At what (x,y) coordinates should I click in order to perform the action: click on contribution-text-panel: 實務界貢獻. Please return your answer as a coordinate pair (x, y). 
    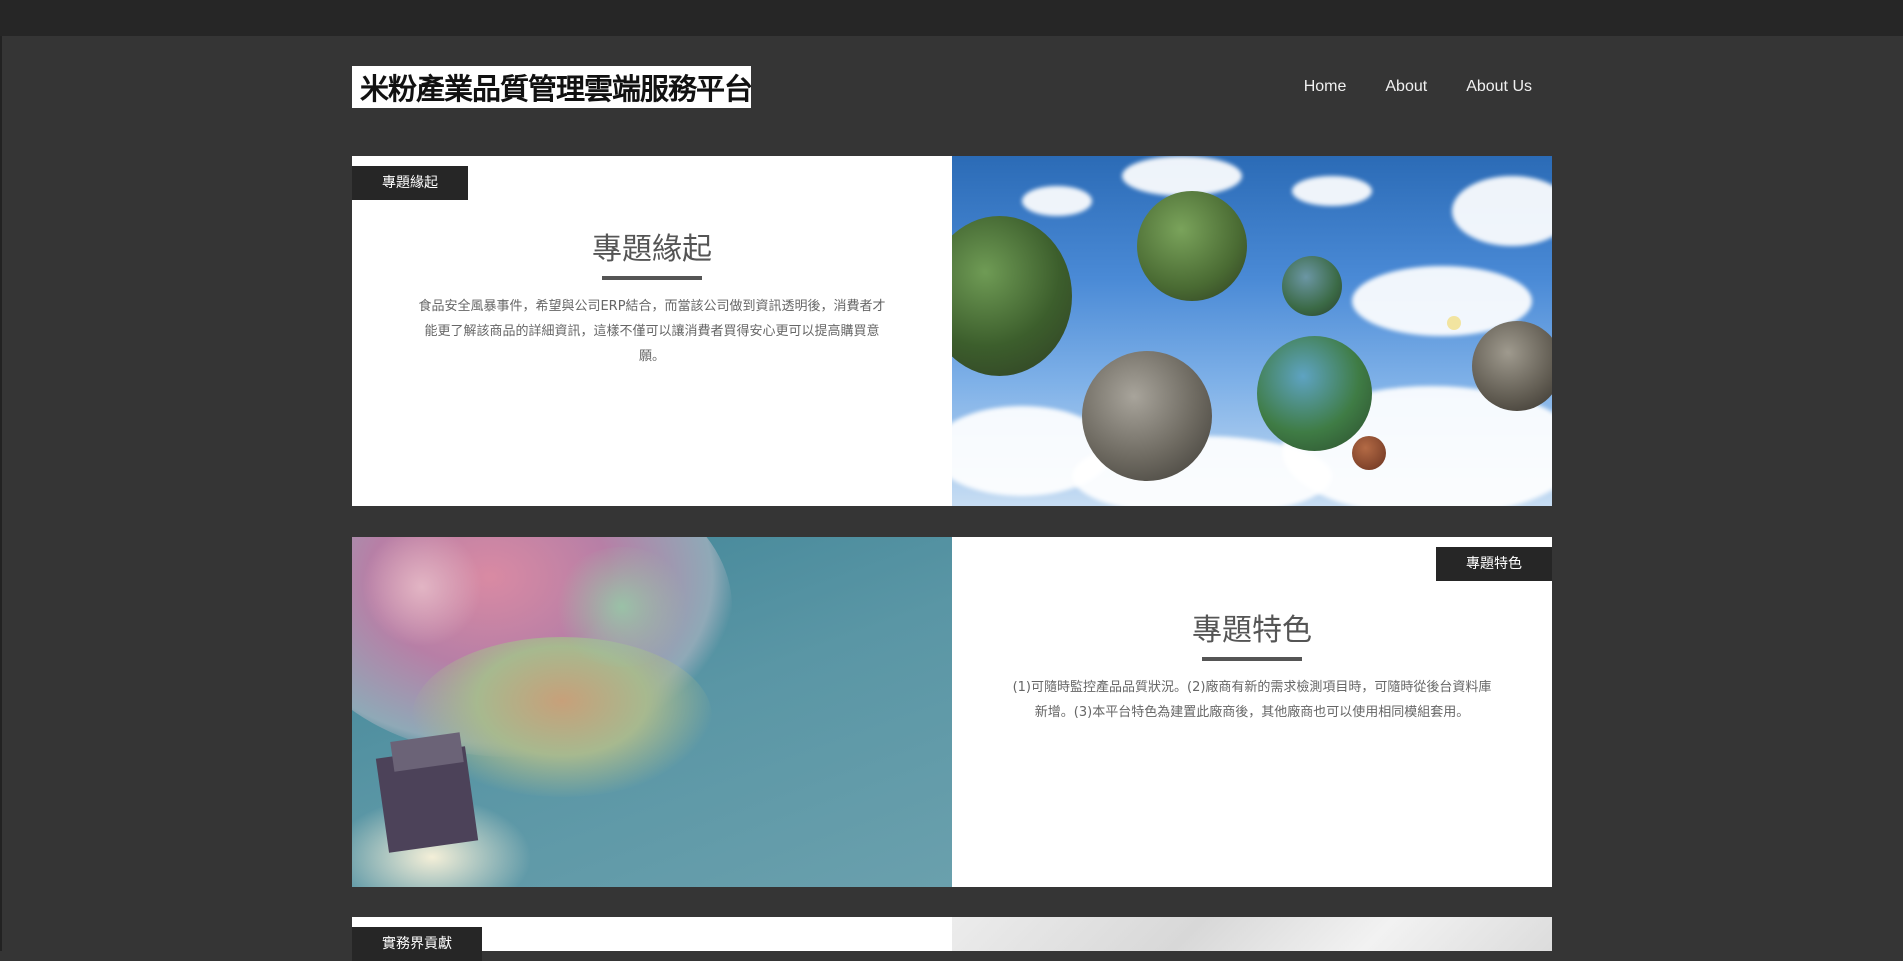
    Looking at the image, I should click on (652, 939).